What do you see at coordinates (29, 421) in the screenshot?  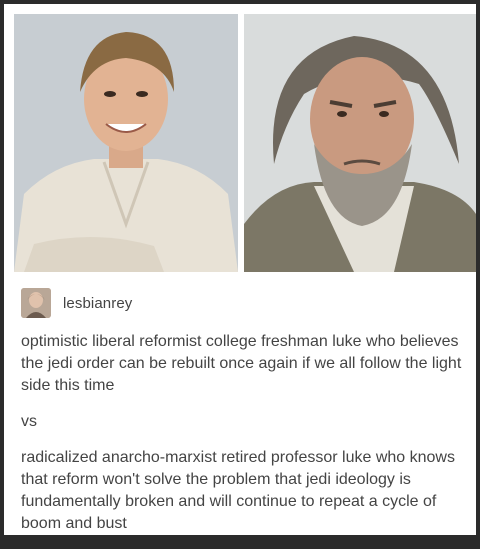 I see `post-separator: vs` at bounding box center [29, 421].